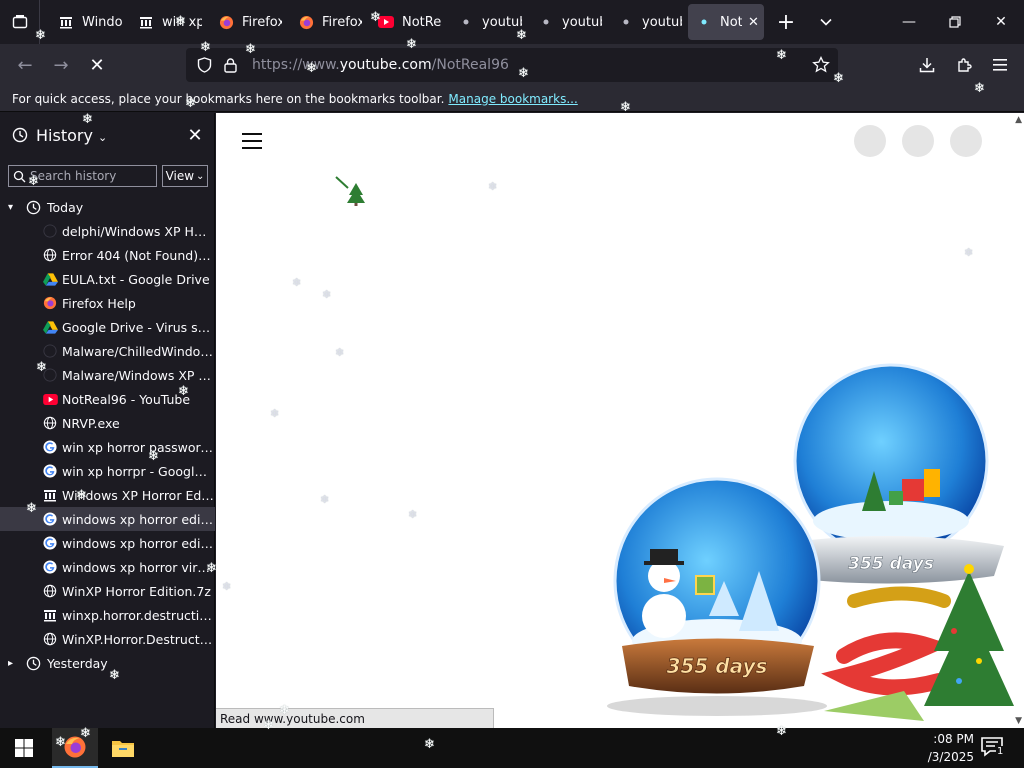  I want to click on view-button: View ⌄, so click(185, 176).